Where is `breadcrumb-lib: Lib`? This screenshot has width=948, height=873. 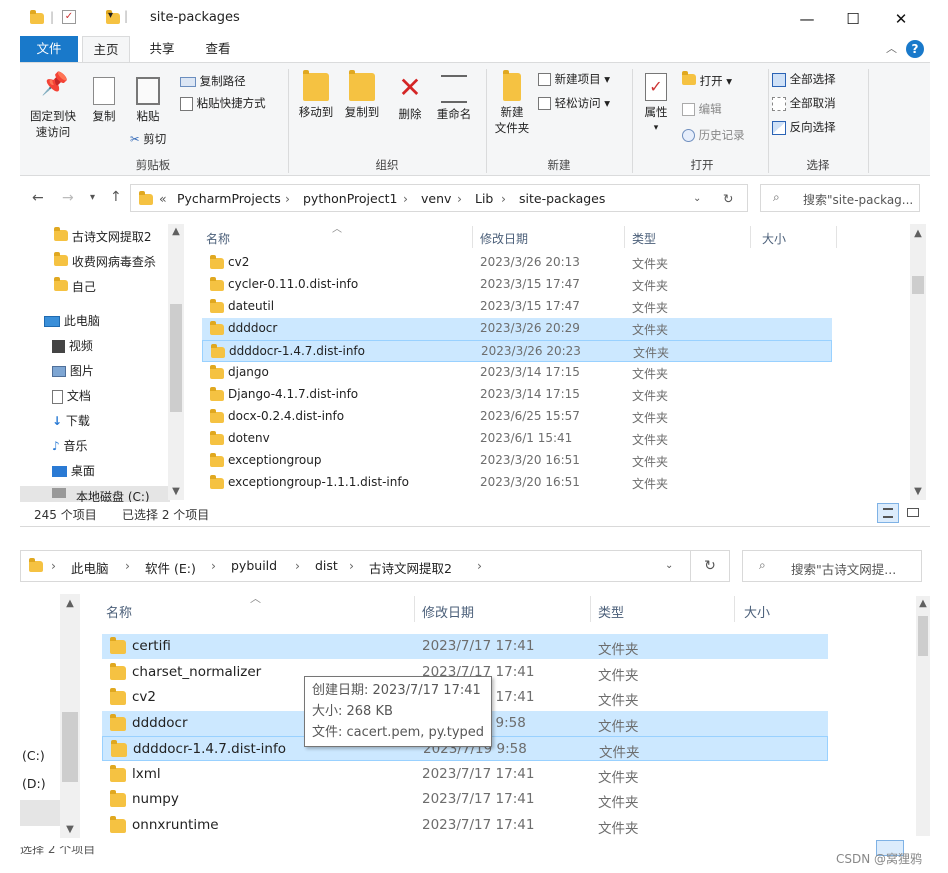
breadcrumb-lib: Lib is located at coordinates (484, 198).